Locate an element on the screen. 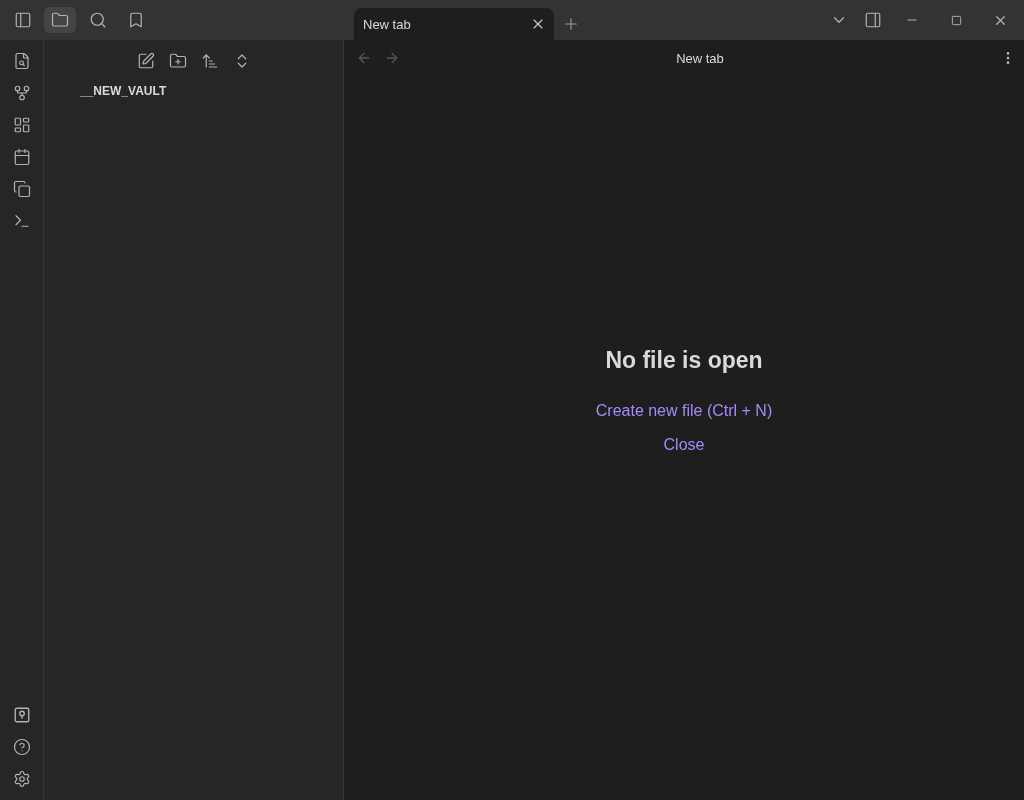 The width and height of the screenshot is (1024, 800). vault-name: __NEW_VAULT is located at coordinates (193, 86).